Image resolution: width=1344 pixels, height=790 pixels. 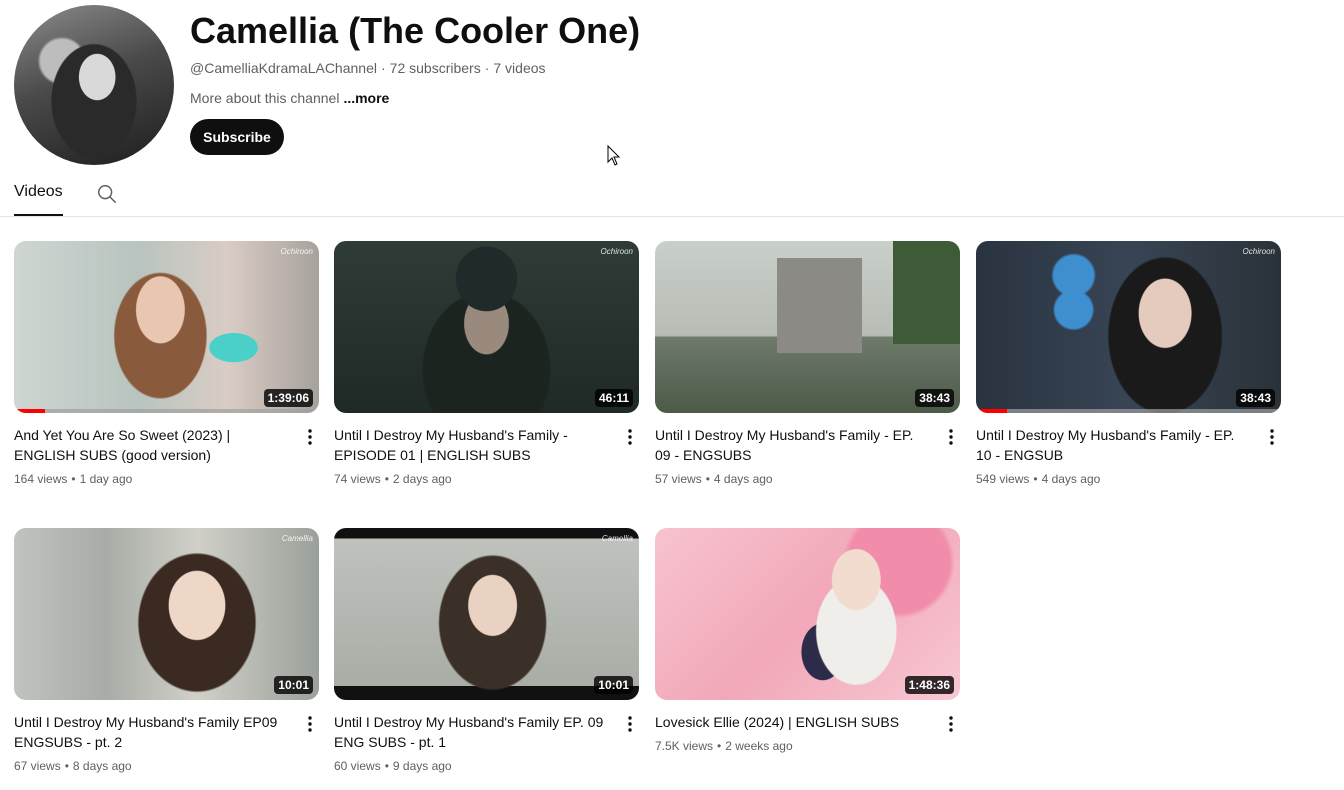 What do you see at coordinates (37, 766) in the screenshot?
I see `video-views: 67 views` at bounding box center [37, 766].